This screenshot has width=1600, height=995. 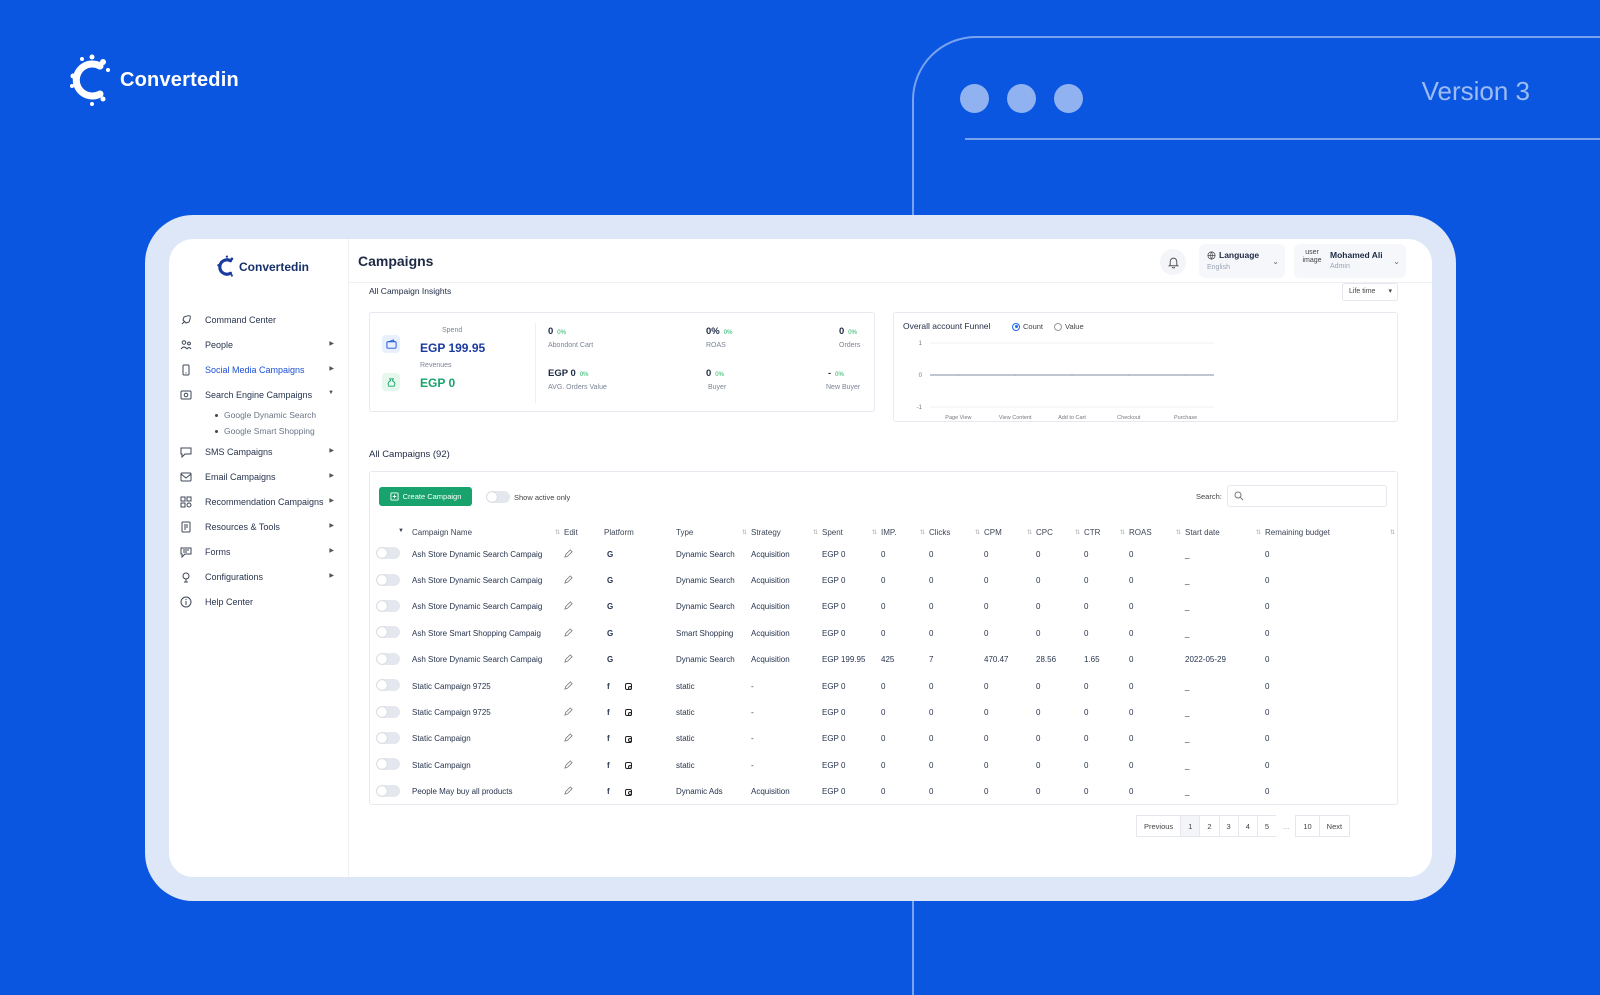 What do you see at coordinates (1267, 826) in the screenshot?
I see `pagination-page-5: 5` at bounding box center [1267, 826].